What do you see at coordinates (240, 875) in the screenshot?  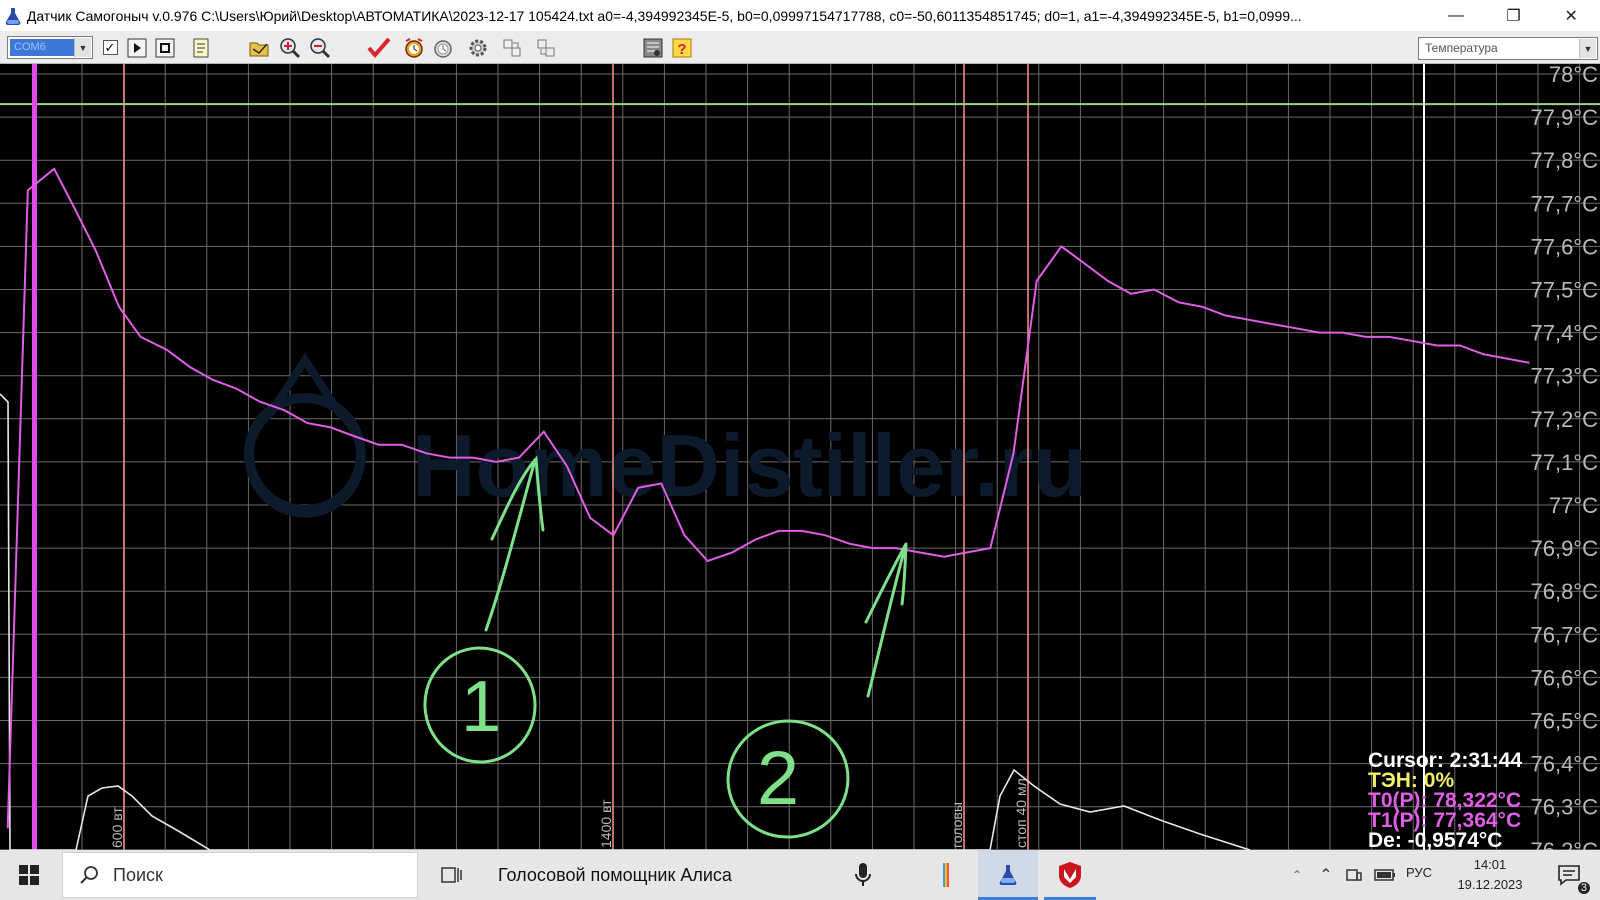 I see `taskbar-search: Поиск` at bounding box center [240, 875].